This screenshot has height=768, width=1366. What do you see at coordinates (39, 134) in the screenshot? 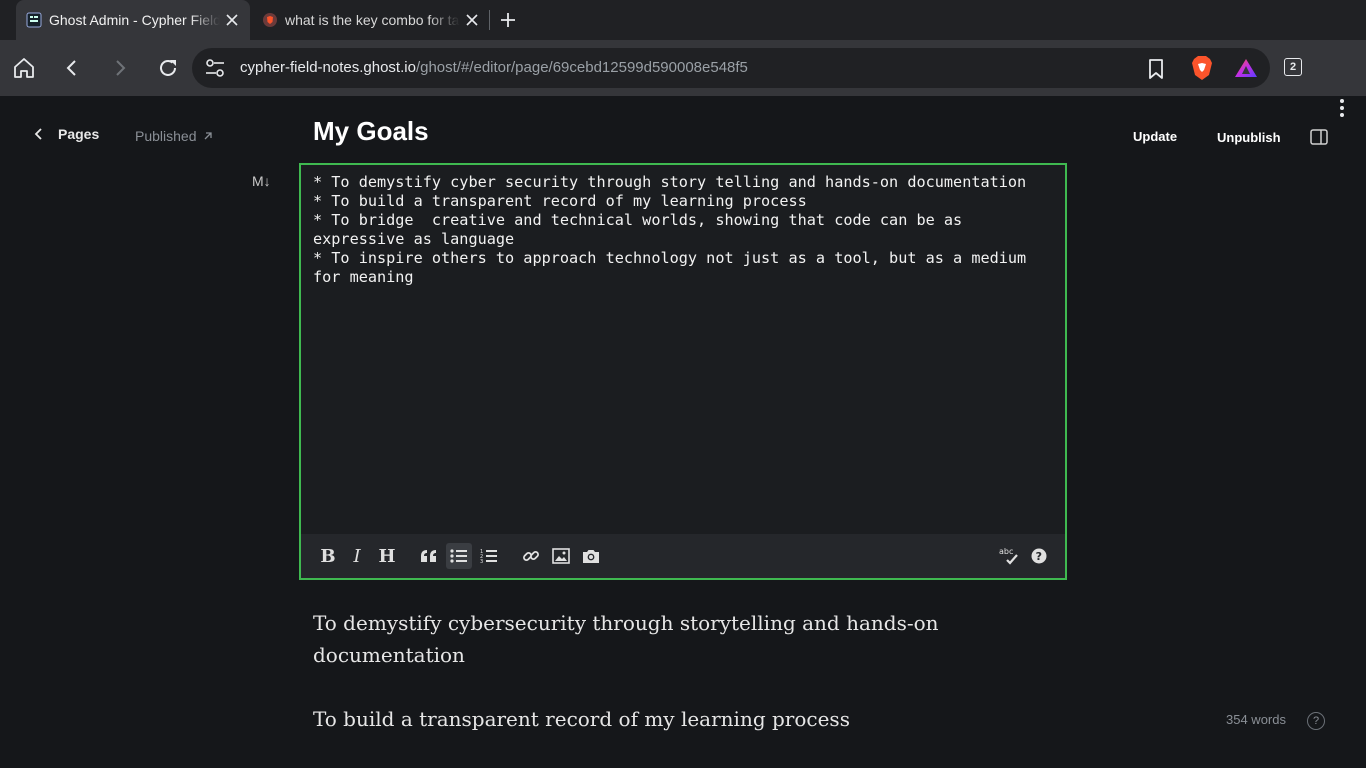
I see `chevron-left-icon` at bounding box center [39, 134].